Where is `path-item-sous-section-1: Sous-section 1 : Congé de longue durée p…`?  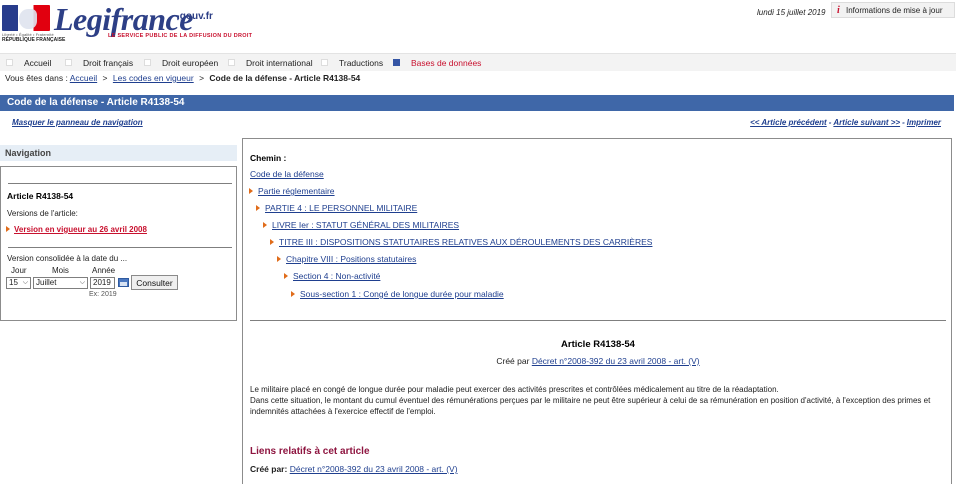 path-item-sous-section-1: Sous-section 1 : Congé de longue durée p… is located at coordinates (397, 294).